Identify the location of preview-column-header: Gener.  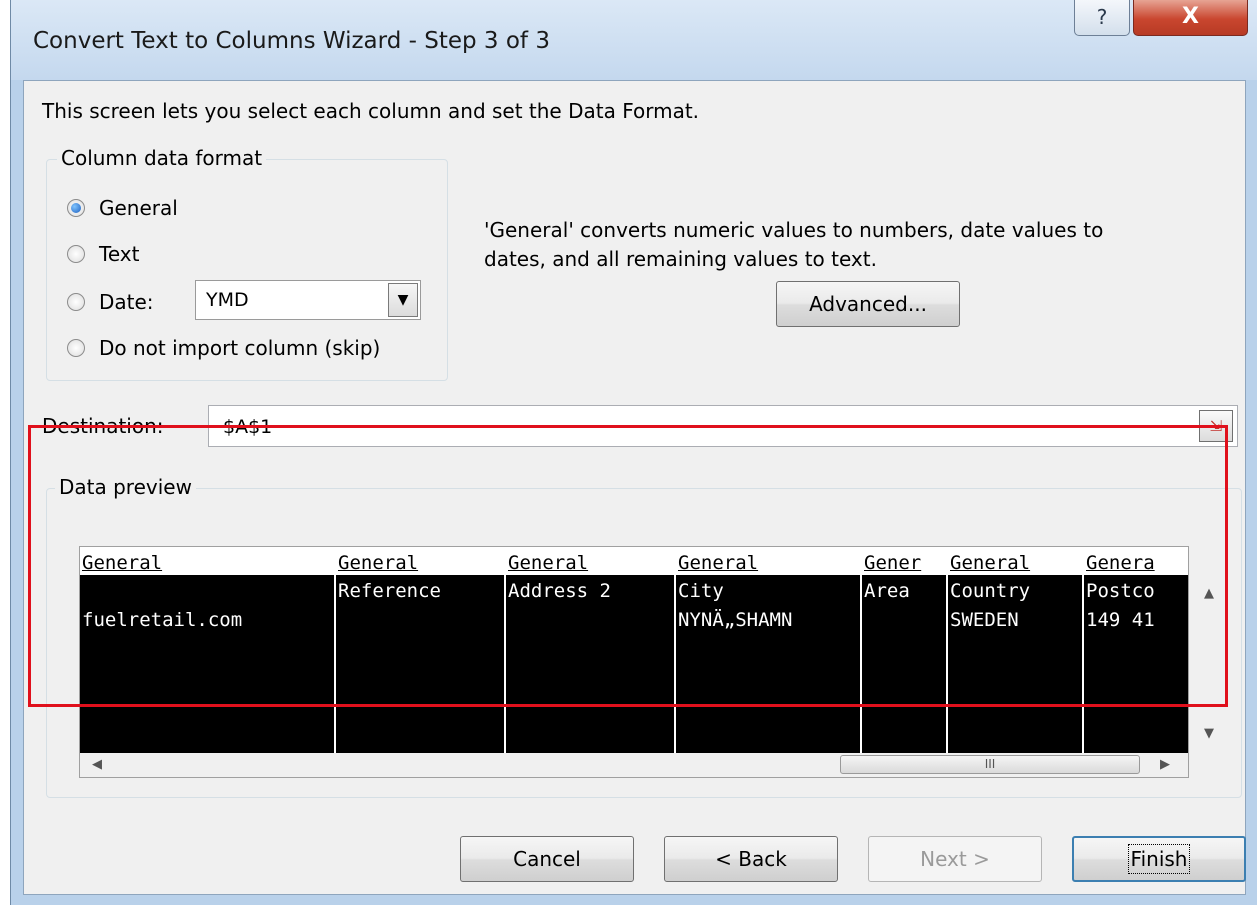
(904, 562).